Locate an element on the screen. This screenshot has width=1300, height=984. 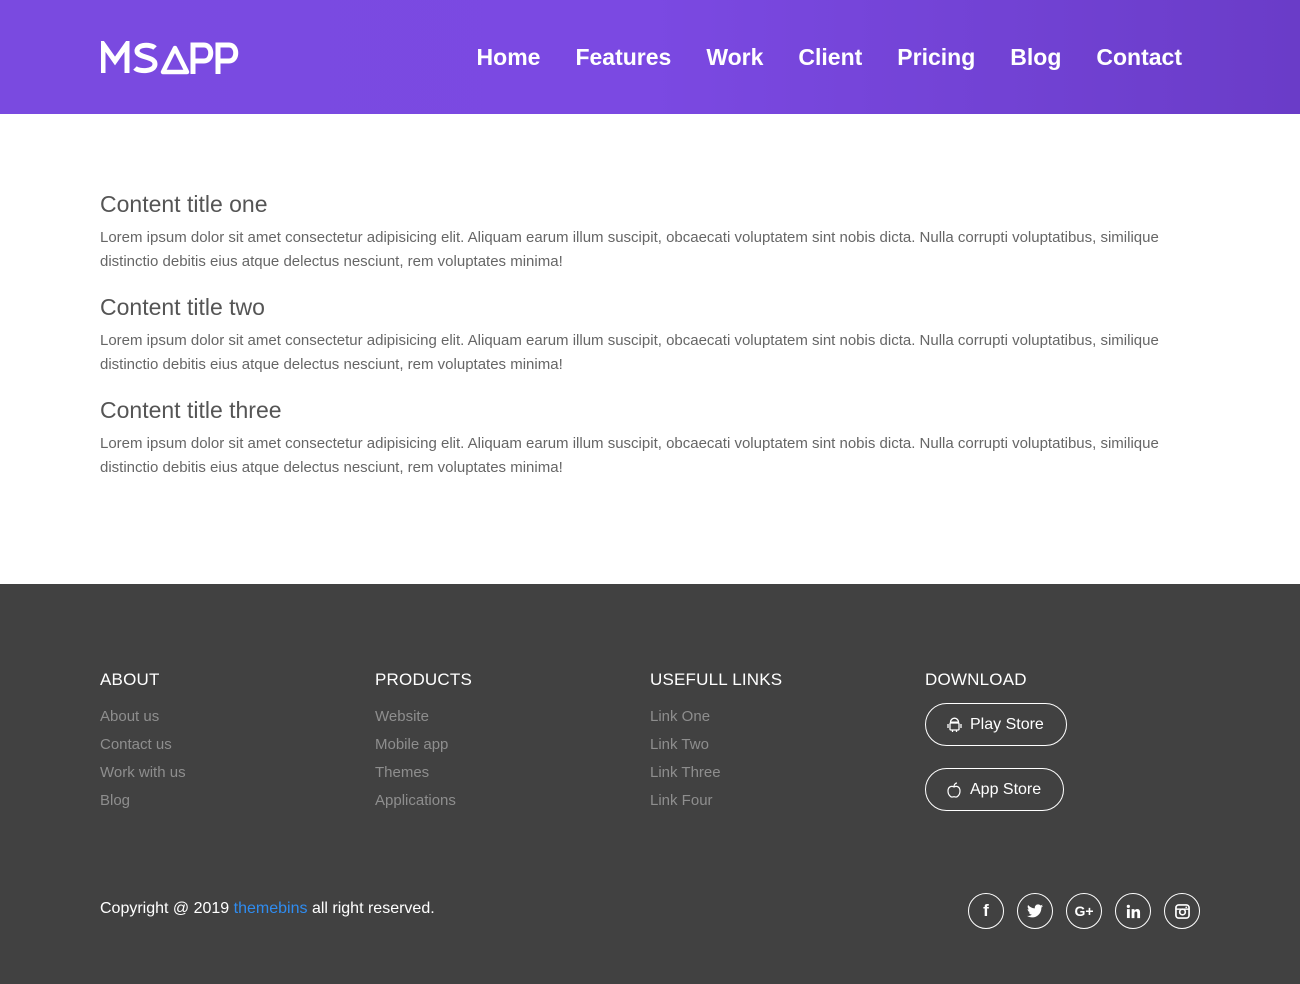
app-store-button: App Store is located at coordinates (995, 789).